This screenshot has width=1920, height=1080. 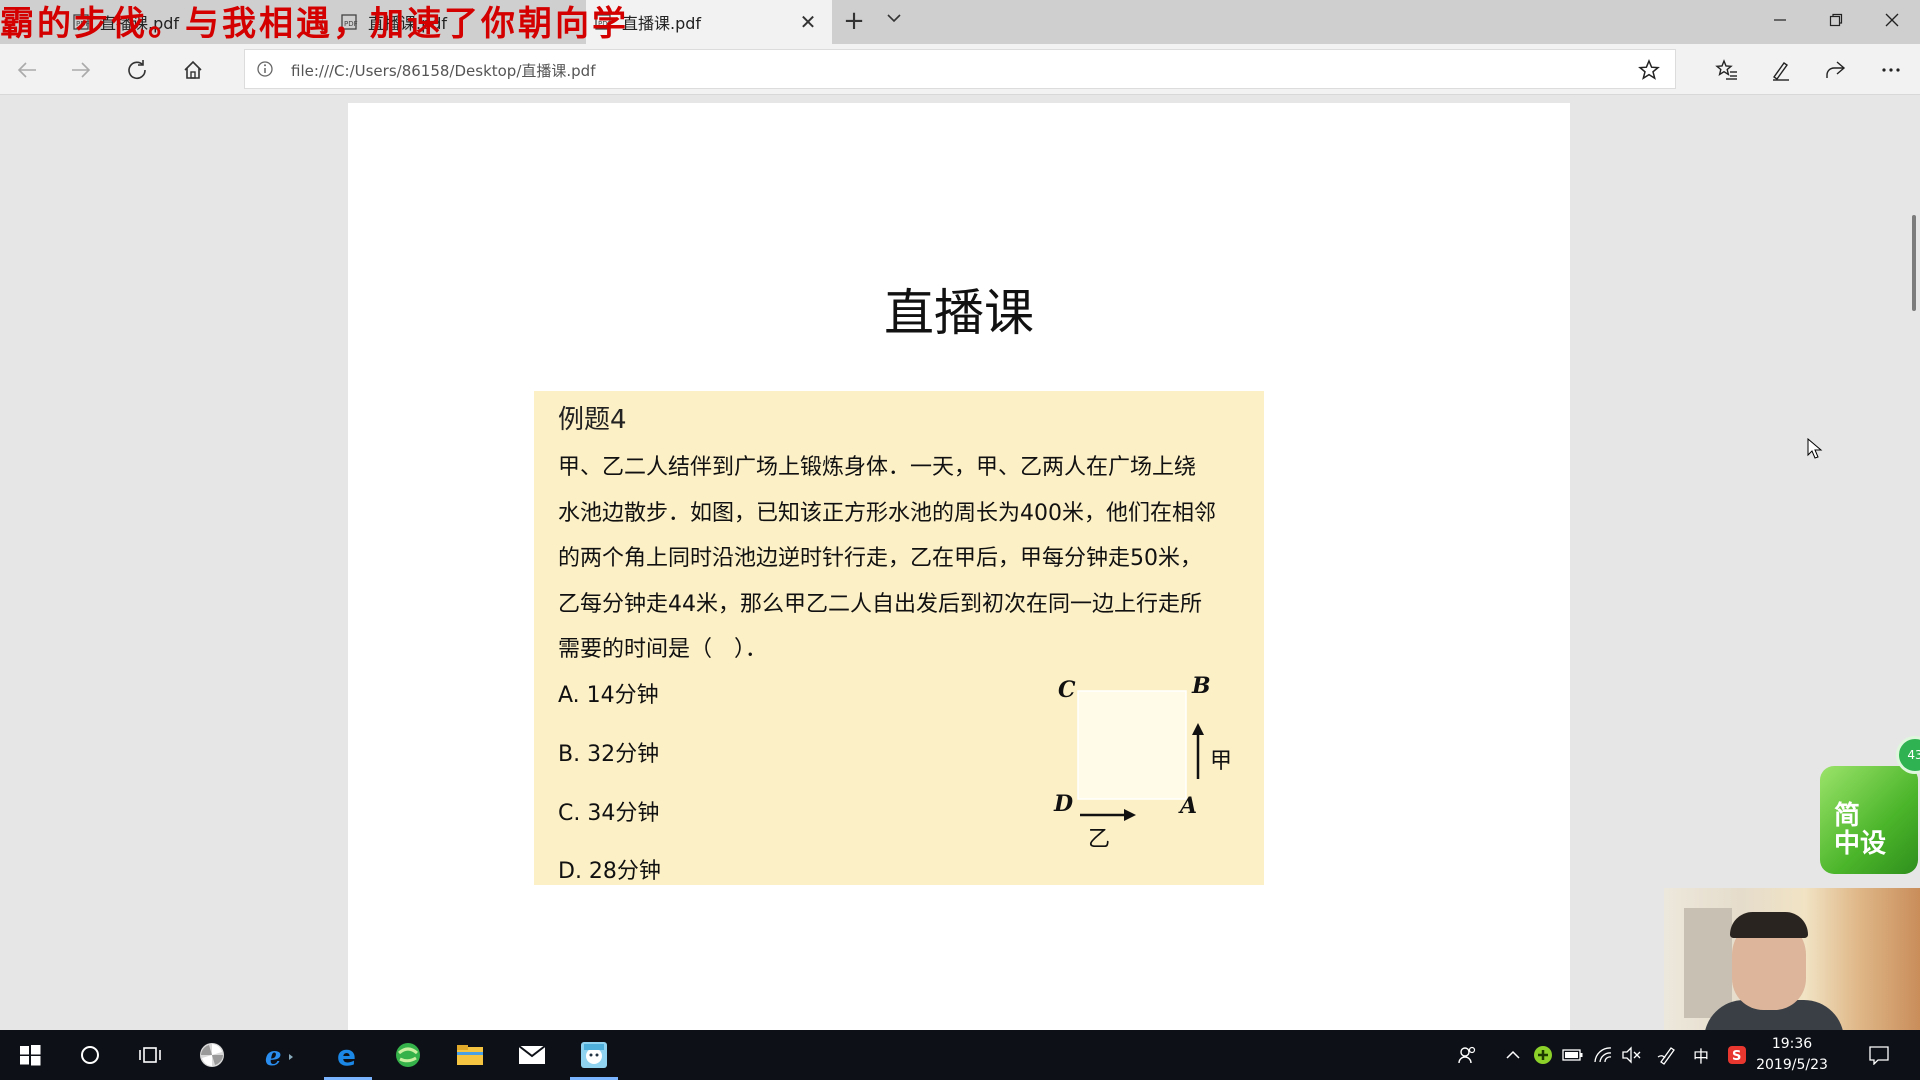 I want to click on option-a: A. 14分钟, so click(x=608, y=695).